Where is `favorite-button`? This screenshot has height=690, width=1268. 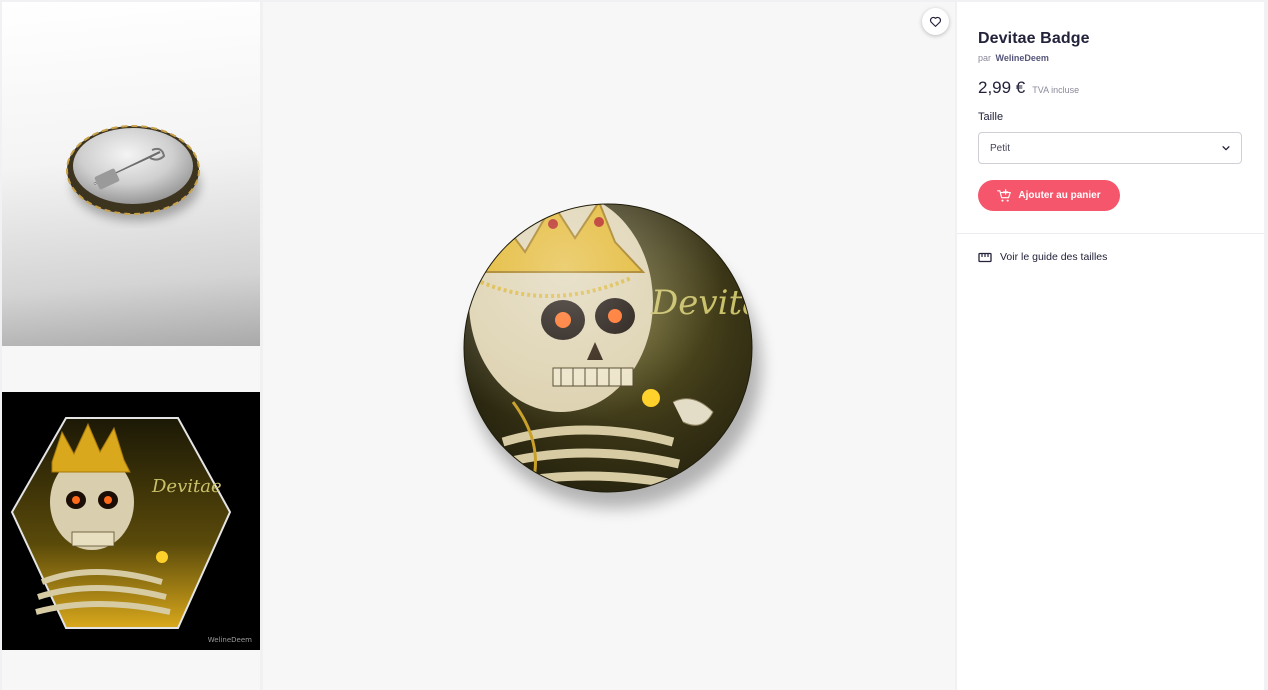 favorite-button is located at coordinates (935, 21).